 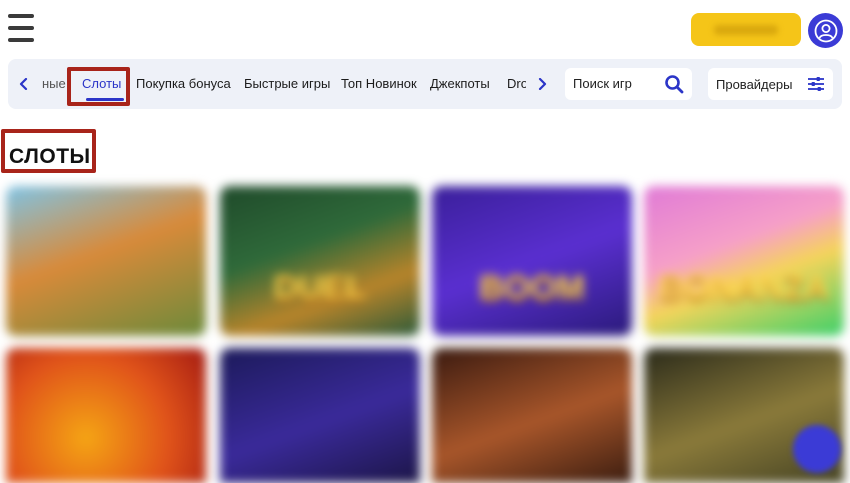 I want to click on providers-button: Провайдеры, so click(x=770, y=84).